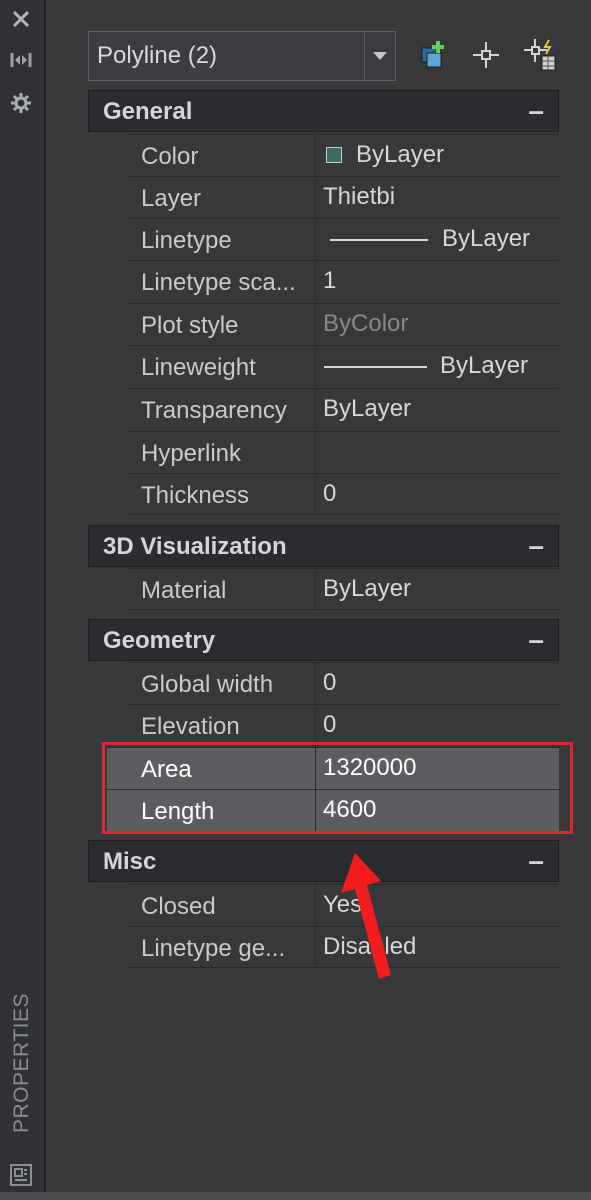 This screenshot has height=1200, width=591. What do you see at coordinates (159, 640) in the screenshot?
I see `section-geometry-title: Geometry` at bounding box center [159, 640].